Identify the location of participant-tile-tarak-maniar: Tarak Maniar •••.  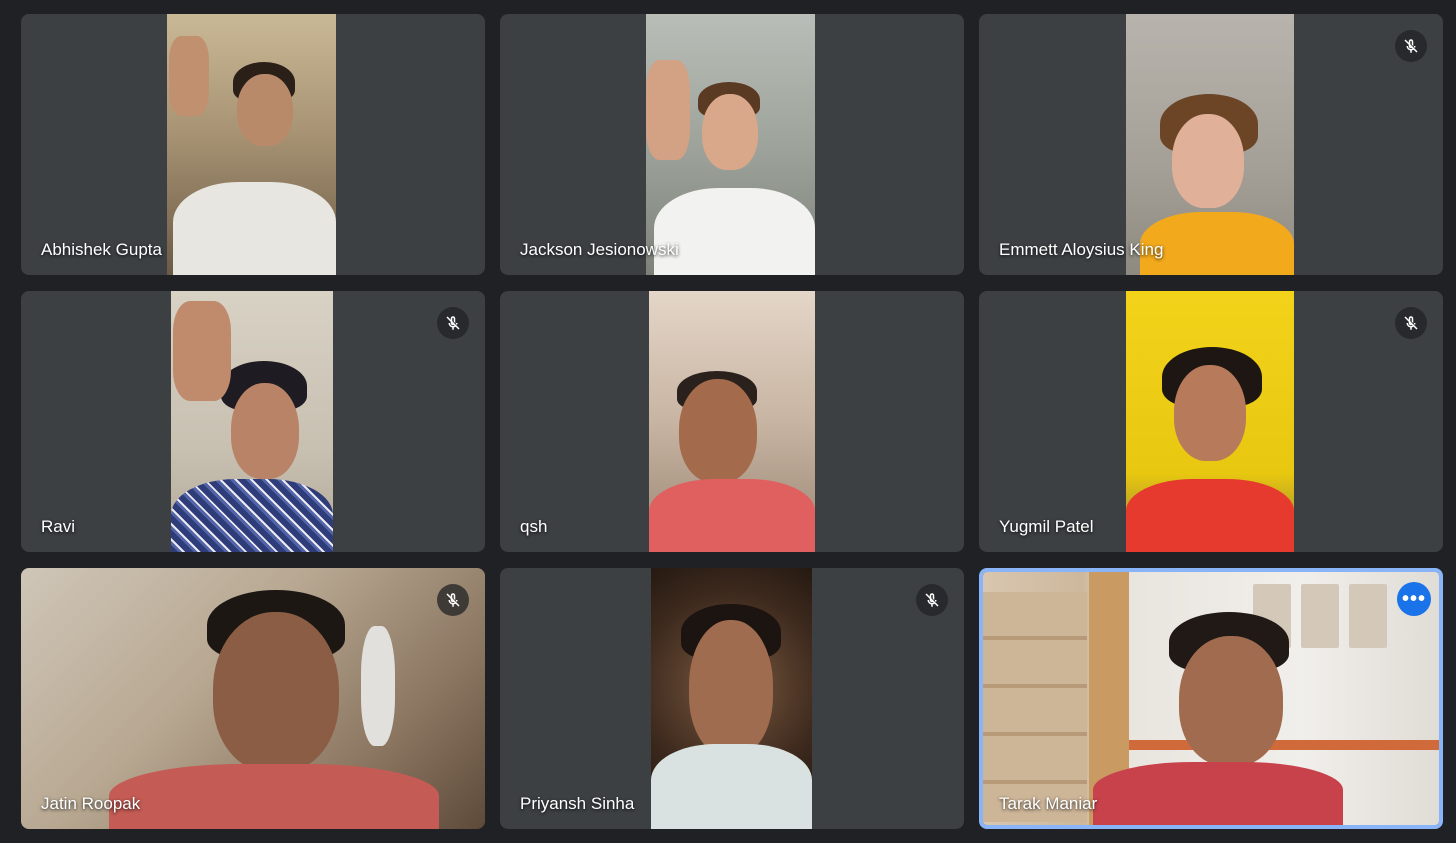
(1211, 698).